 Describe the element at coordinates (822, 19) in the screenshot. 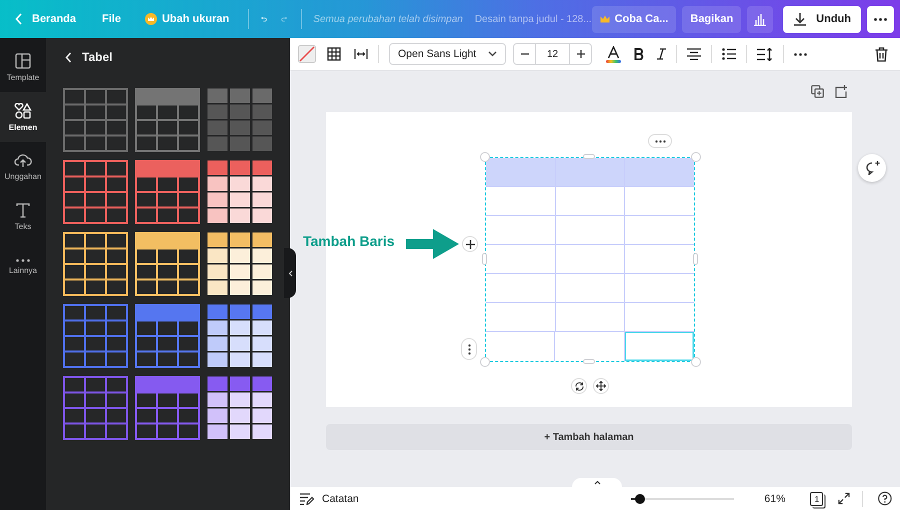

I see `download-button: Unduh` at that location.